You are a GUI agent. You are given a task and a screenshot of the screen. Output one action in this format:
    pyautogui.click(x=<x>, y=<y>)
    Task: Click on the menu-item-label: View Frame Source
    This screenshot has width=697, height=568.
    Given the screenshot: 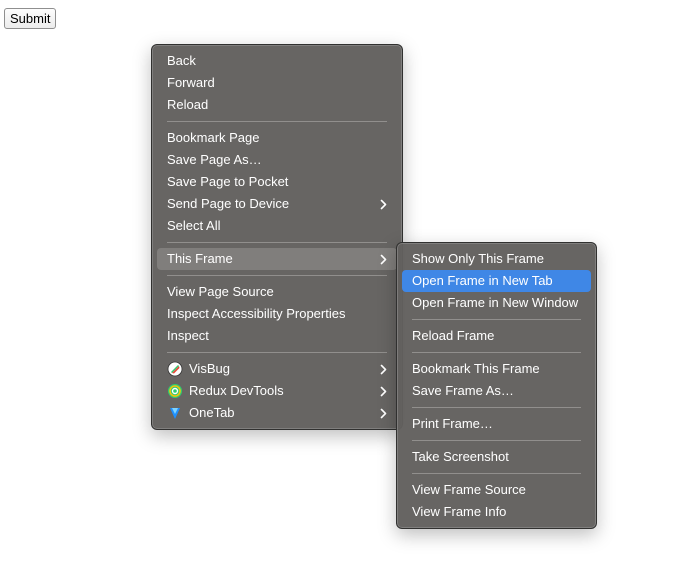 What is the action you would take?
    pyautogui.click(x=469, y=489)
    